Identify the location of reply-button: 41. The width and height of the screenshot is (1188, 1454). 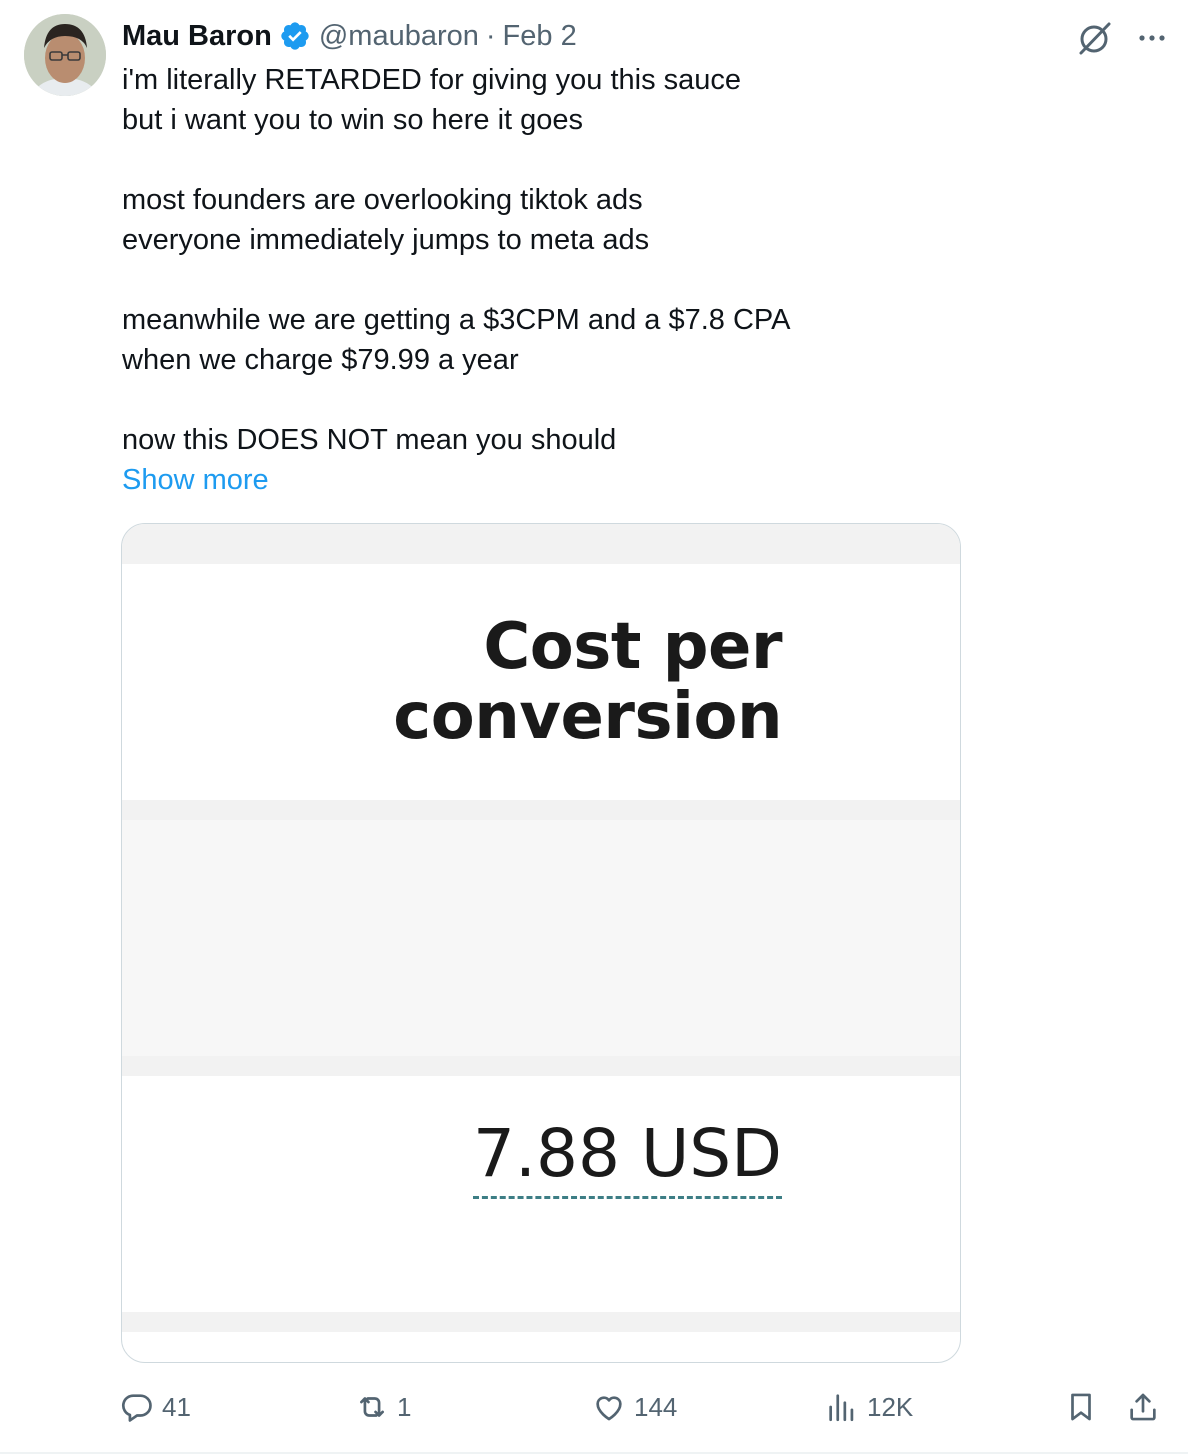
(155, 1407).